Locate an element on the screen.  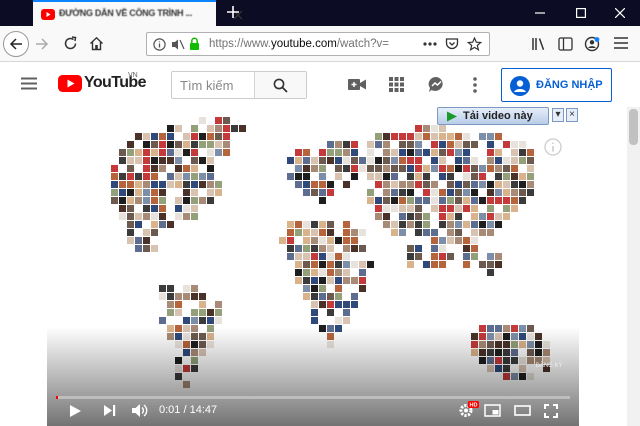
sign-in-button: ĐĂNG NHẬP is located at coordinates (556, 85).